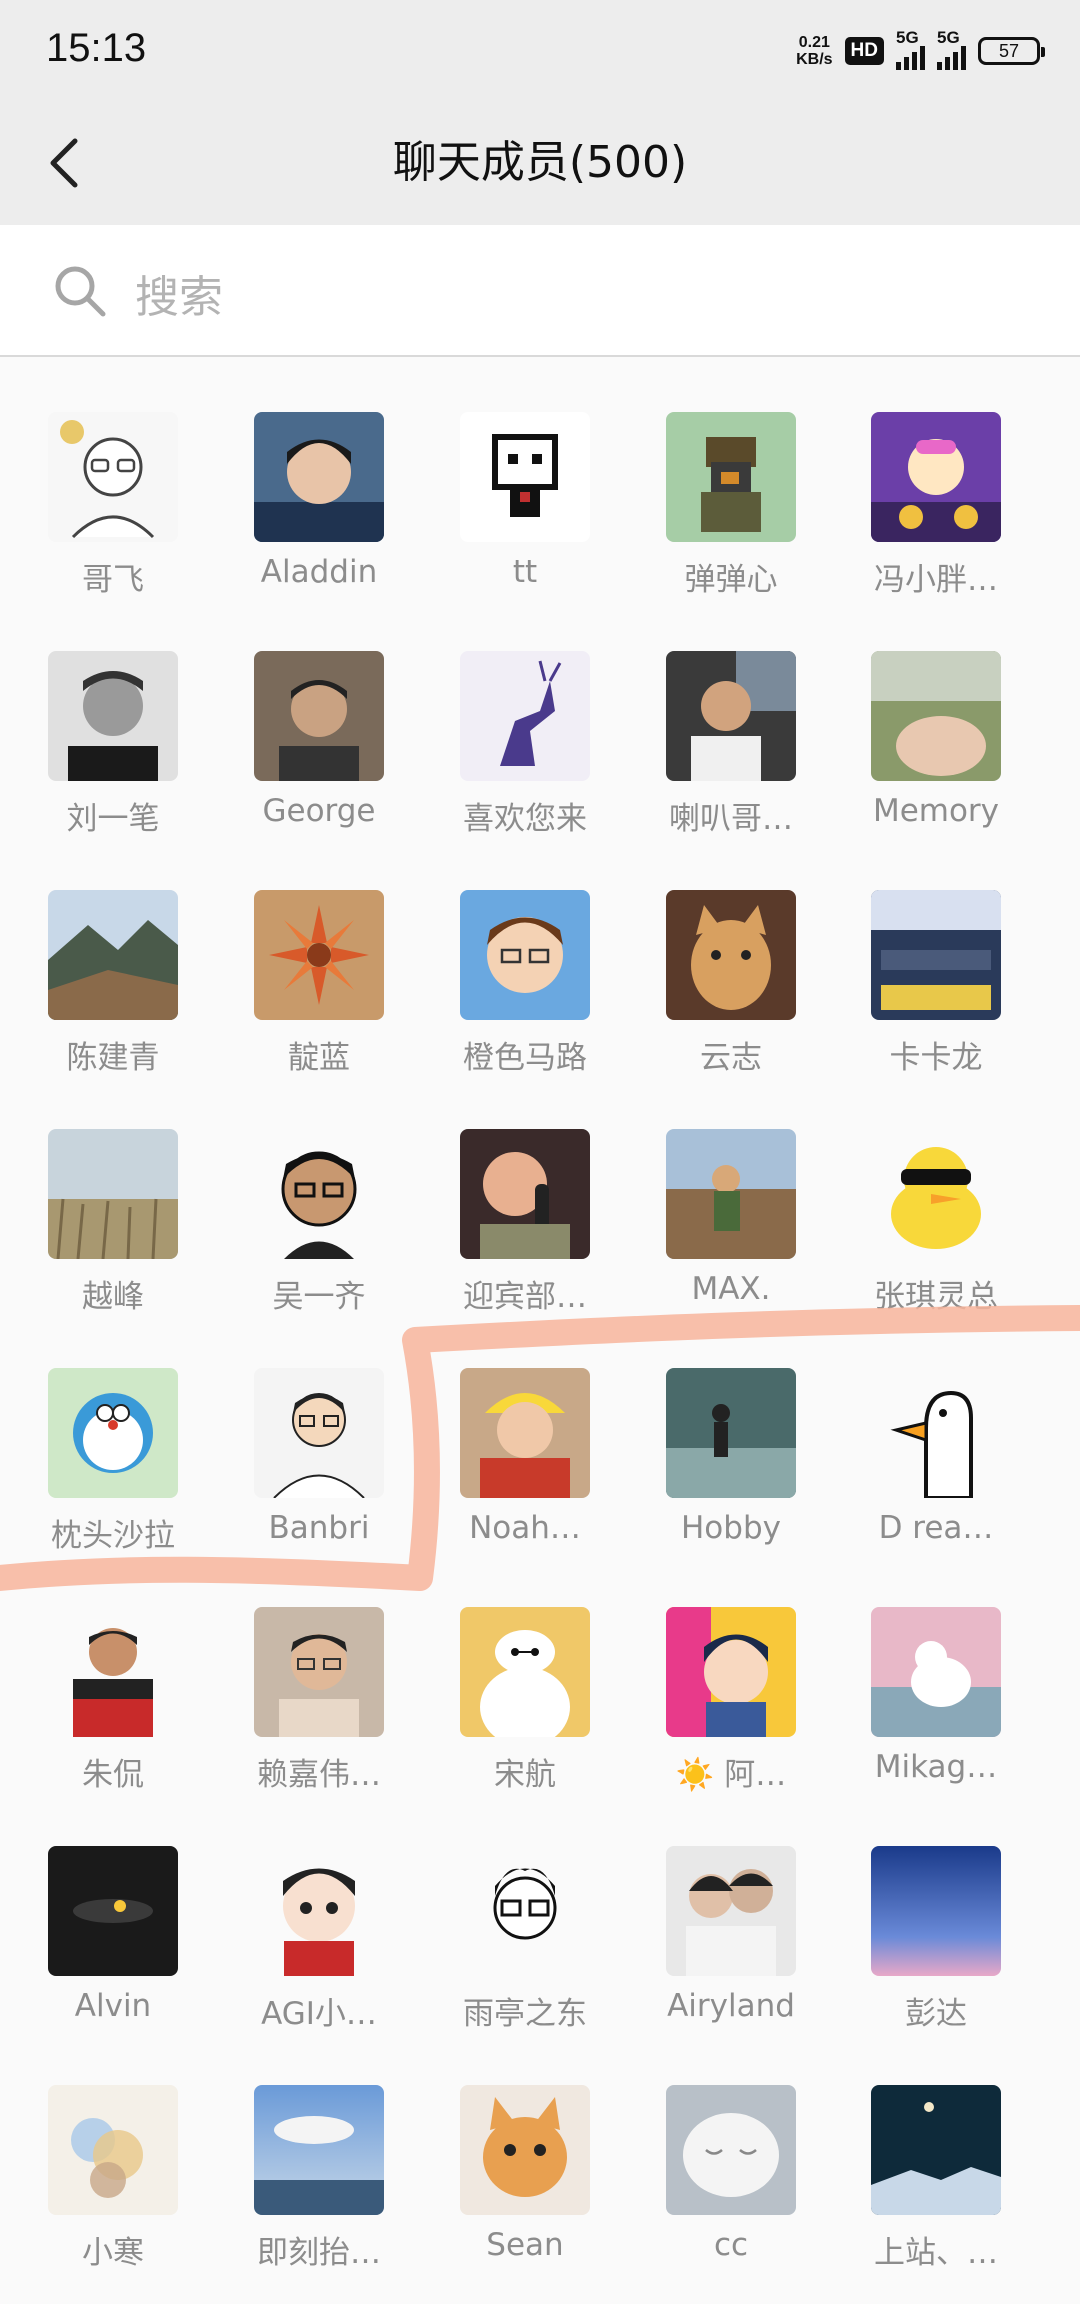  What do you see at coordinates (525, 2245) in the screenshot?
I see `member-name: Sean` at bounding box center [525, 2245].